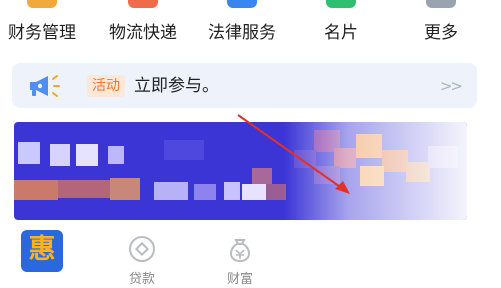 The width and height of the screenshot is (501, 288). What do you see at coordinates (239, 279) in the screenshot?
I see `nav-label: 财富` at bounding box center [239, 279].